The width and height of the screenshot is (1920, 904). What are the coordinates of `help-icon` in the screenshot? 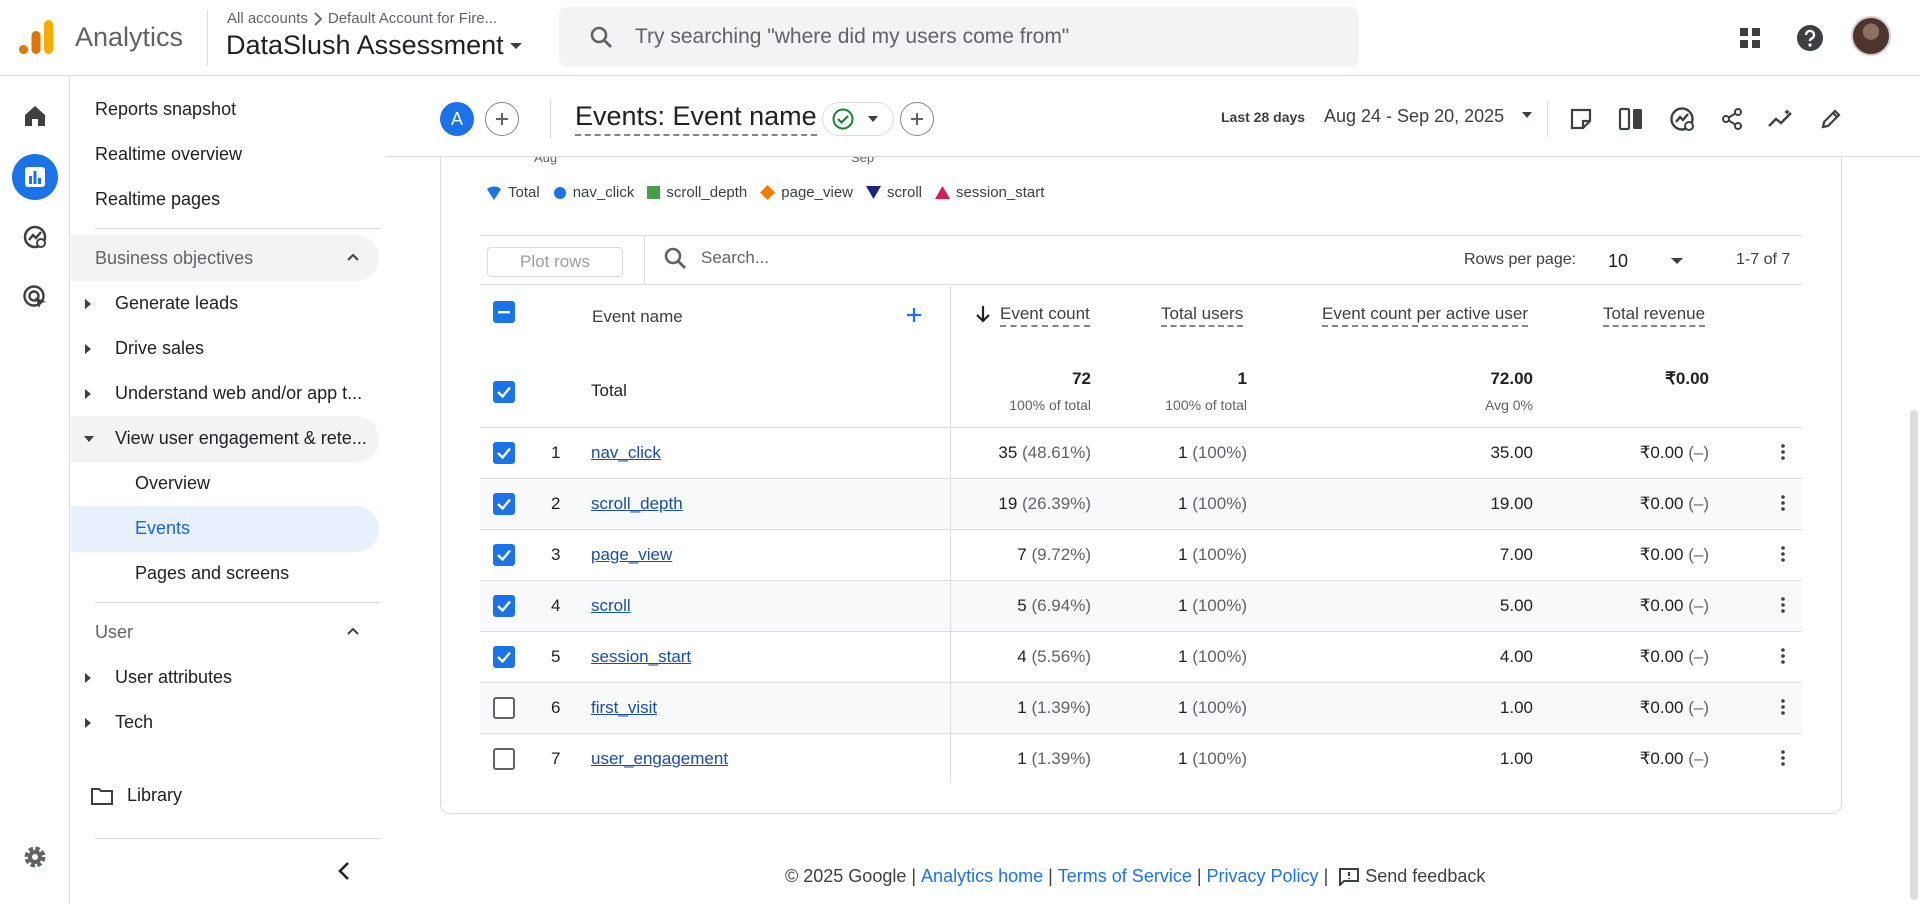 It's located at (1810, 38).